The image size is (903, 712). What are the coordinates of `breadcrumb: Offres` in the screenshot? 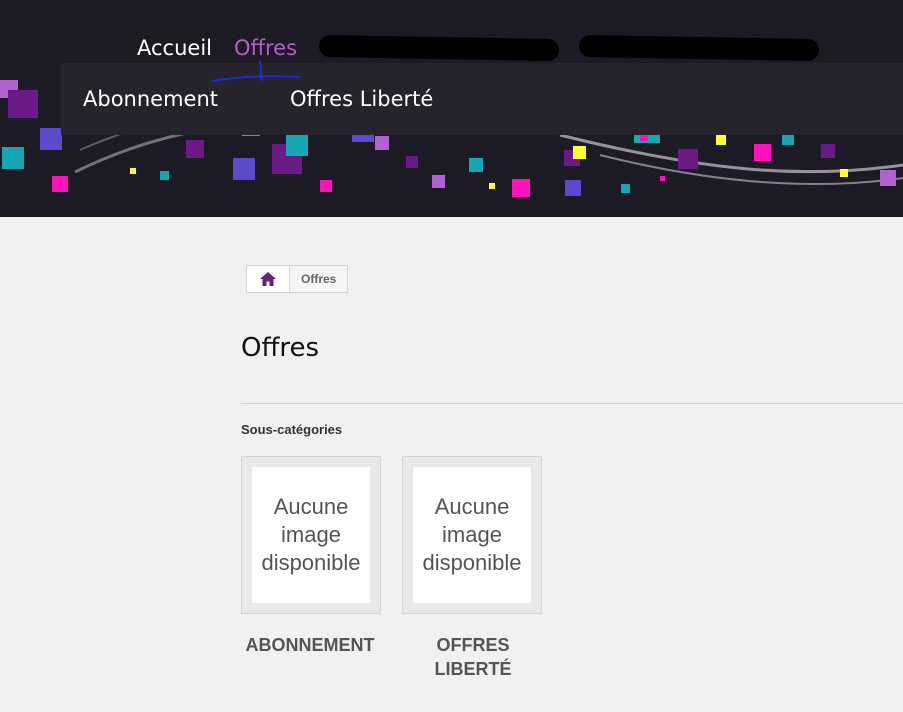 It's located at (297, 279).